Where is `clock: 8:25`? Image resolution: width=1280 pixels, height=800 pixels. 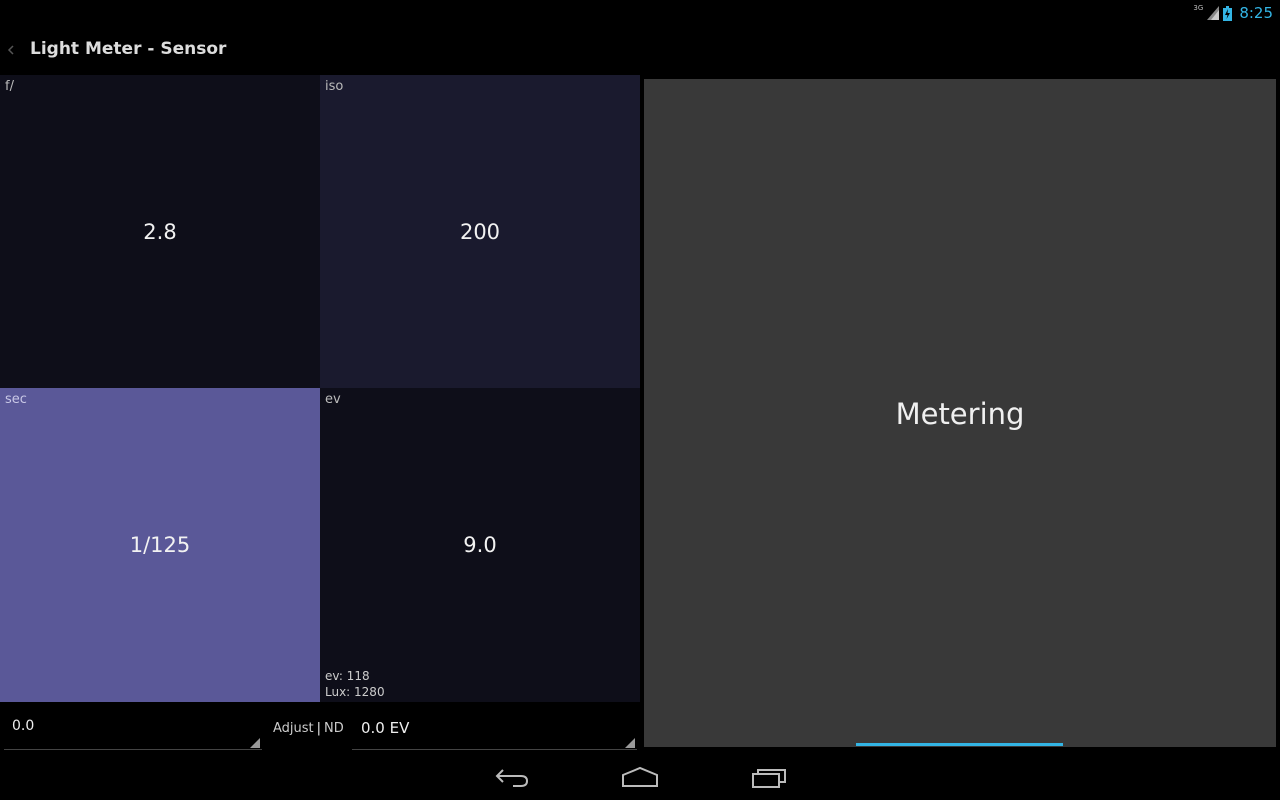
clock: 8:25 is located at coordinates (1256, 13).